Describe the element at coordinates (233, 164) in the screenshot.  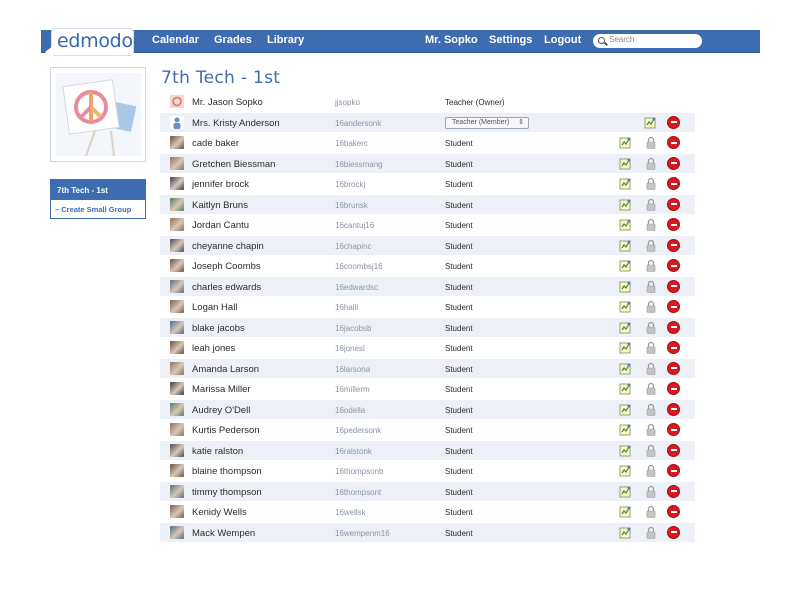
I see `member-name: Gretchen Biessman` at that location.